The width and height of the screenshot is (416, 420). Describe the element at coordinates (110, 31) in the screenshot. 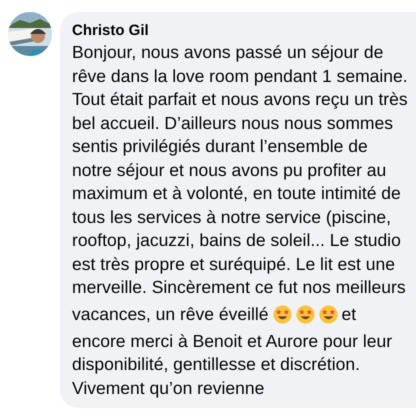

I see `author-name: Christo Gil` at that location.